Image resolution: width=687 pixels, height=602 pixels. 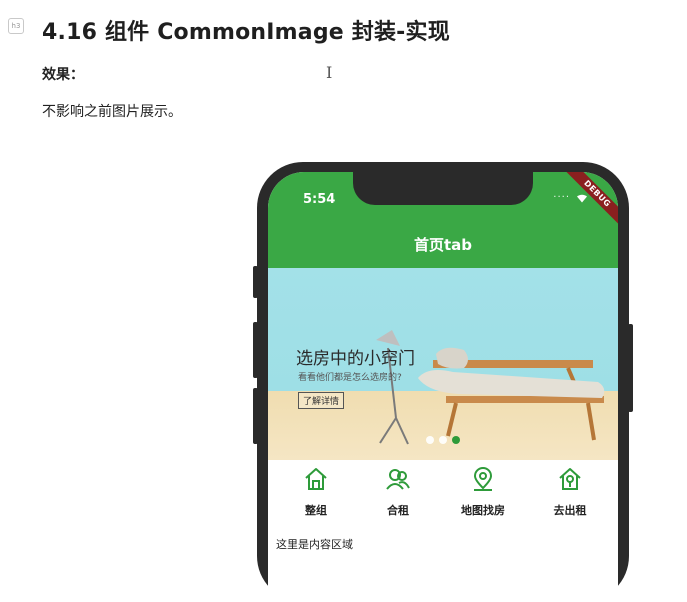 I want to click on nav-label: 整组, so click(x=316, y=510).